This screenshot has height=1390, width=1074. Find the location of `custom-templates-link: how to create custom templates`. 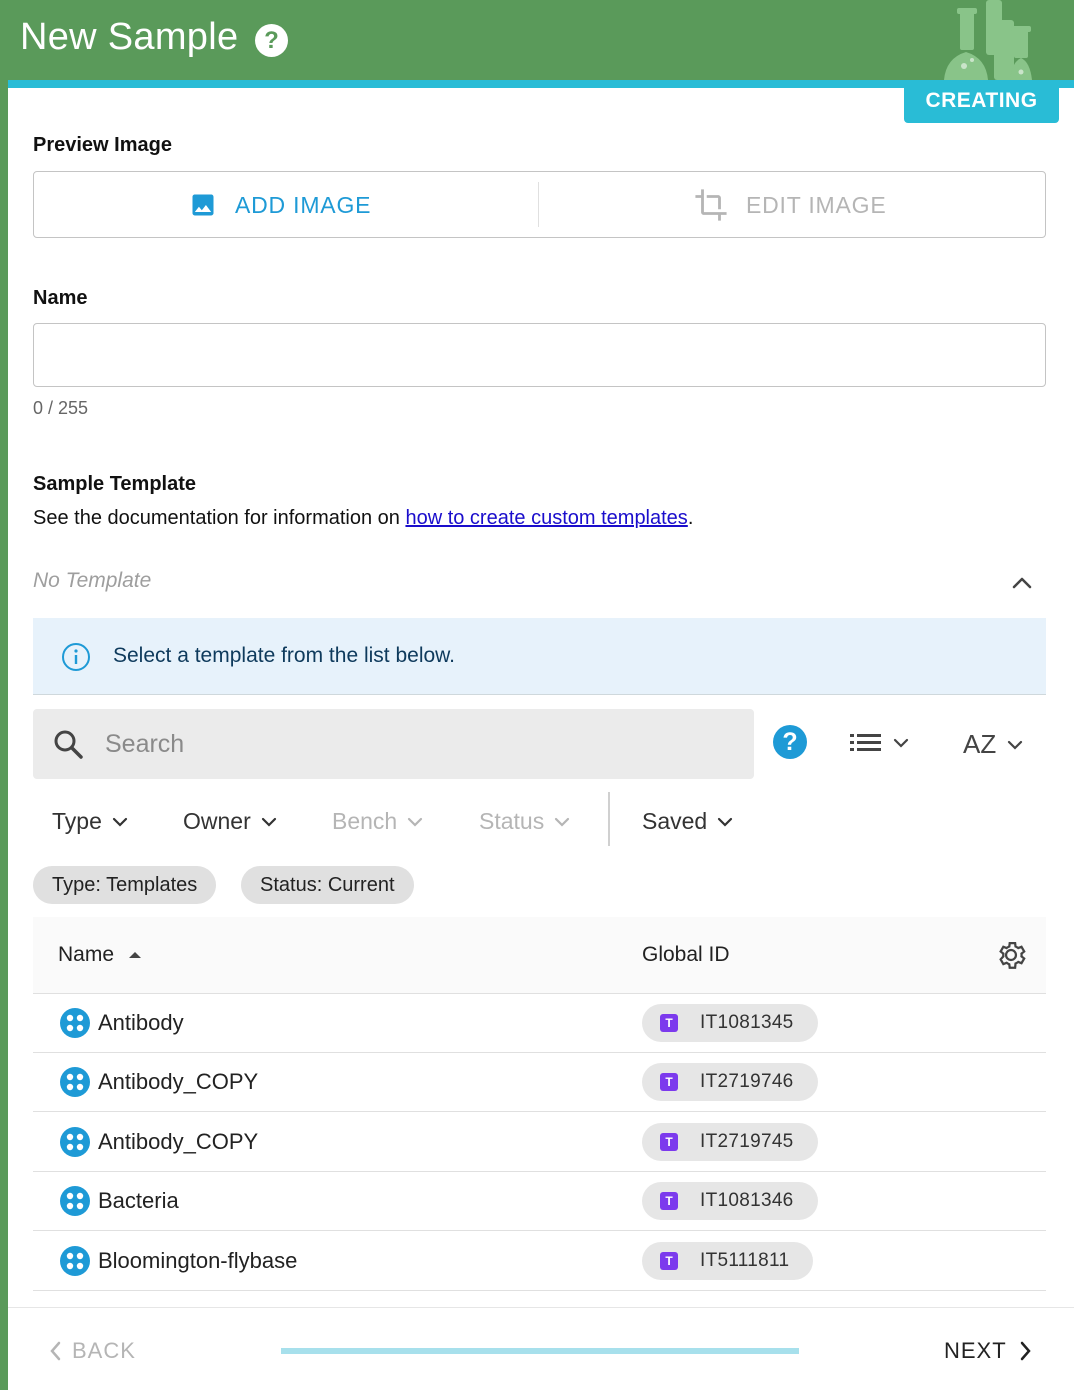

custom-templates-link: how to create custom templates is located at coordinates (546, 518).